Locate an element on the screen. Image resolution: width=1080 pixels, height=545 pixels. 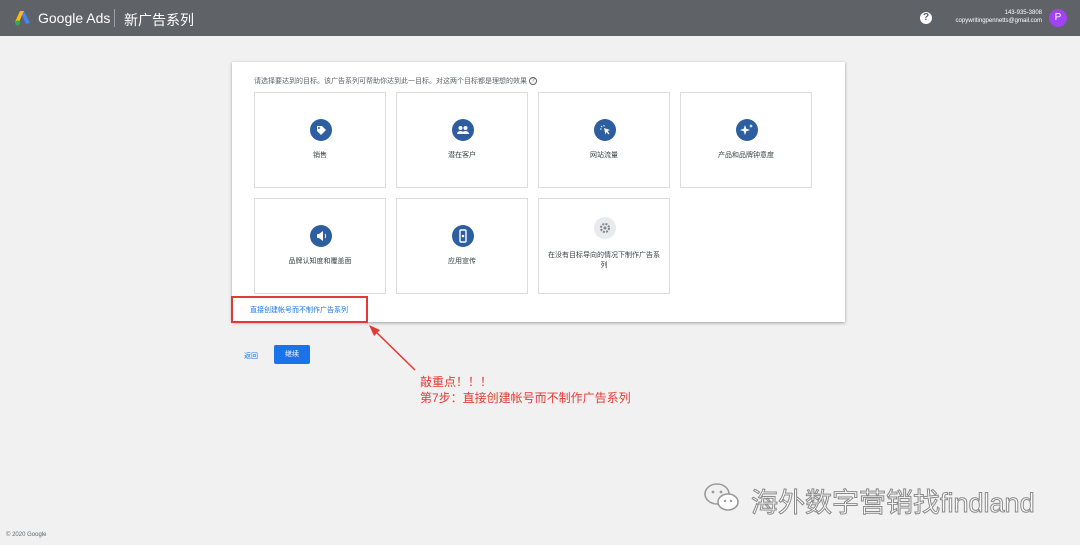
wechat-icon is located at coordinates (721, 497).